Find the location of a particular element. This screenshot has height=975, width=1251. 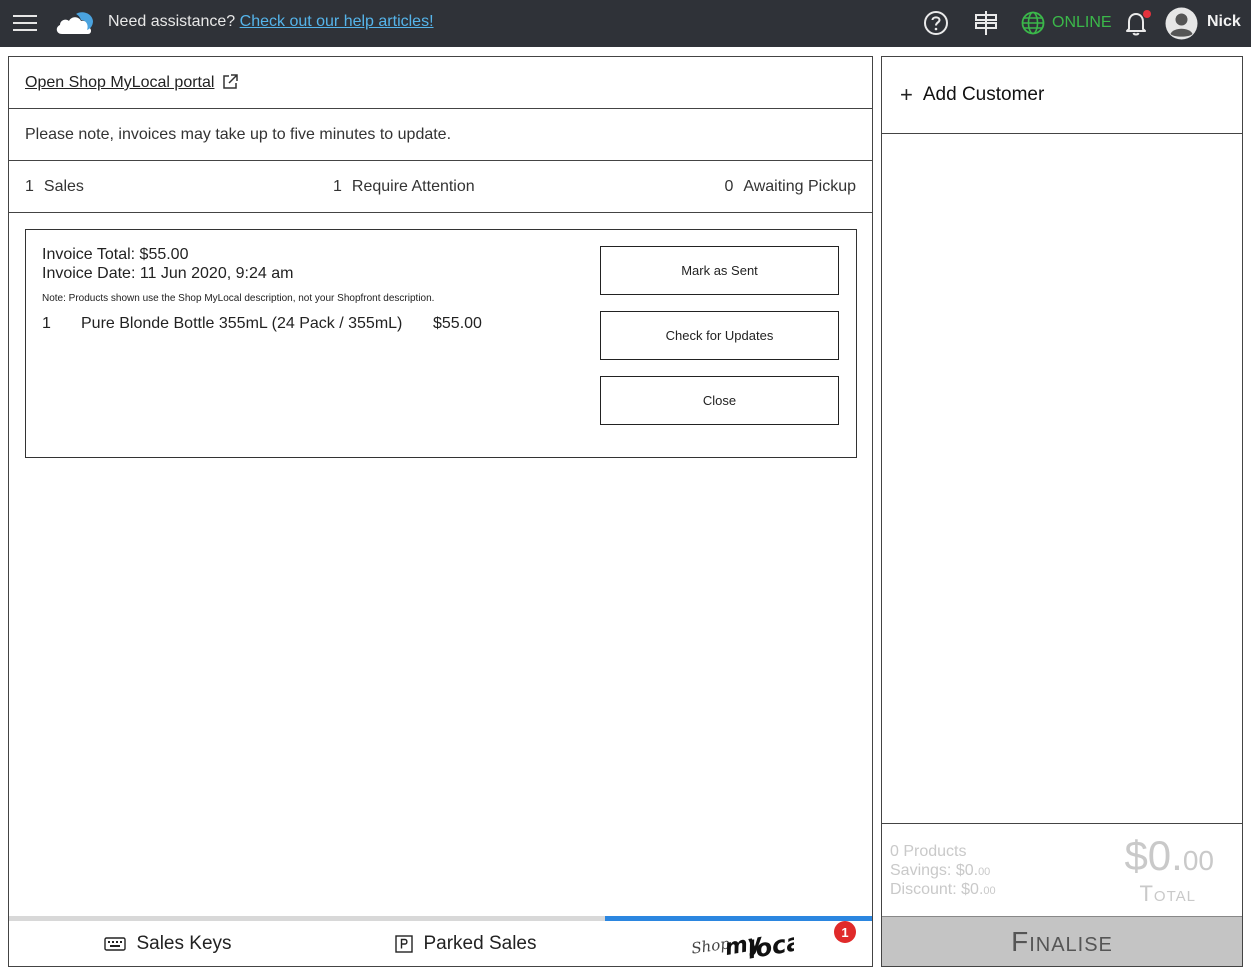

user-avatar-icon is located at coordinates (1181, 23).